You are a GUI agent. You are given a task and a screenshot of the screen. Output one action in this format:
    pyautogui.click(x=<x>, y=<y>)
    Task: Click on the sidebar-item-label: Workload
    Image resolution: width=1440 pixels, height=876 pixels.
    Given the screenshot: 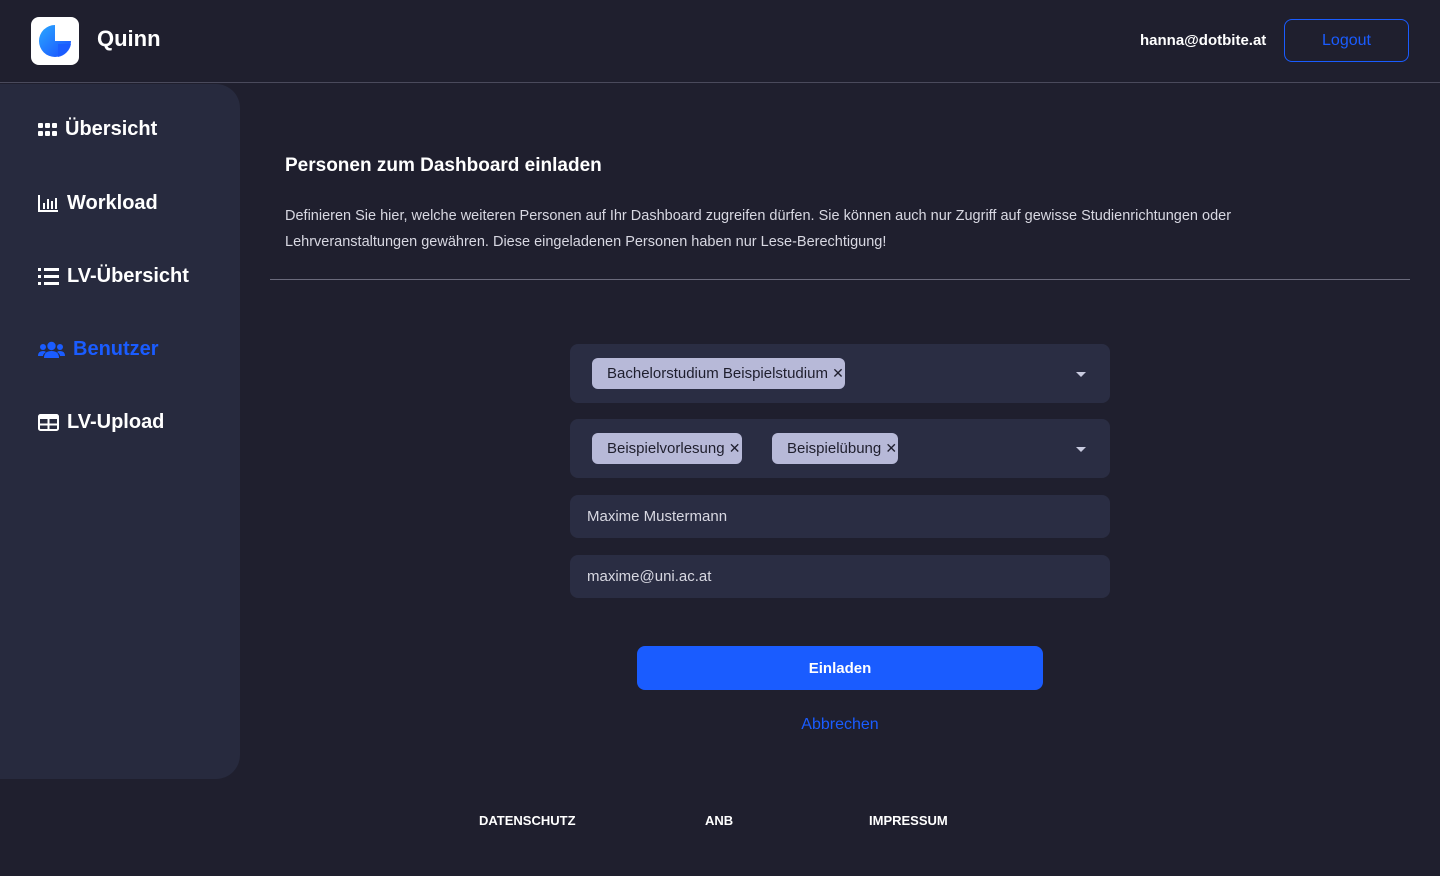 What is the action you would take?
    pyautogui.click(x=112, y=203)
    